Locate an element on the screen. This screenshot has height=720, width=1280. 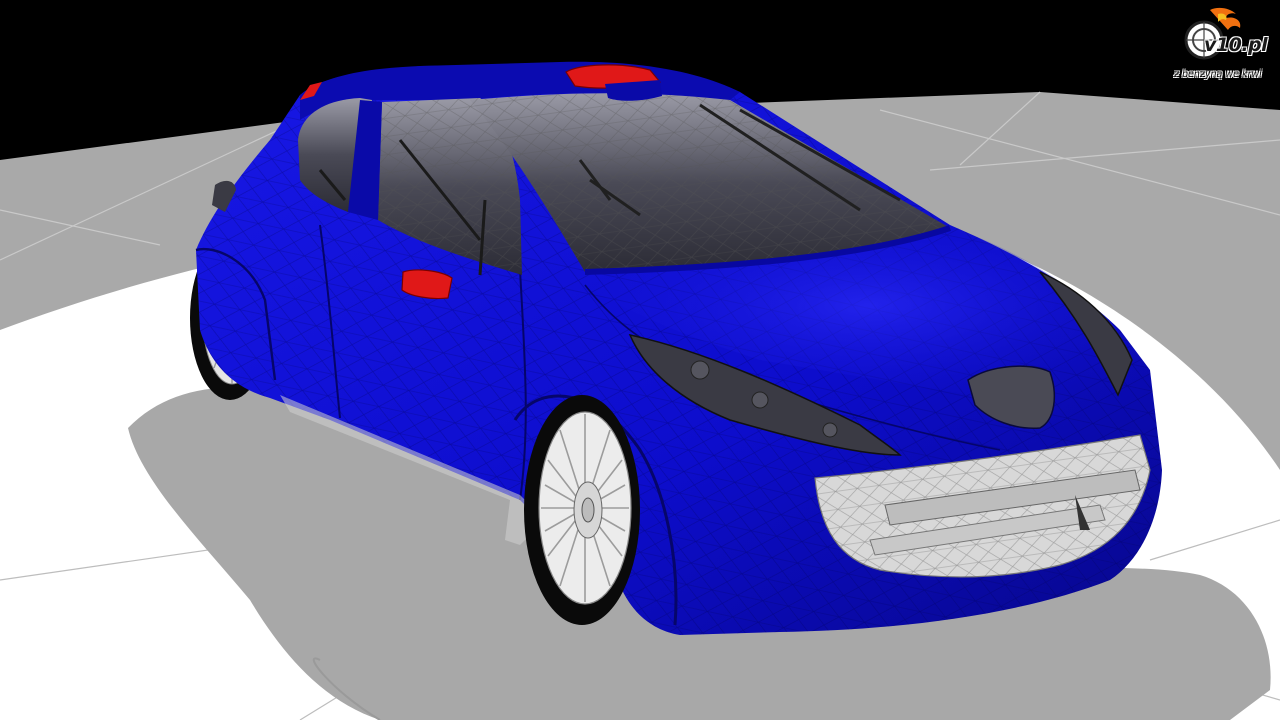
watermark-tagline: z benzyną we krwi is located at coordinates (1218, 74).